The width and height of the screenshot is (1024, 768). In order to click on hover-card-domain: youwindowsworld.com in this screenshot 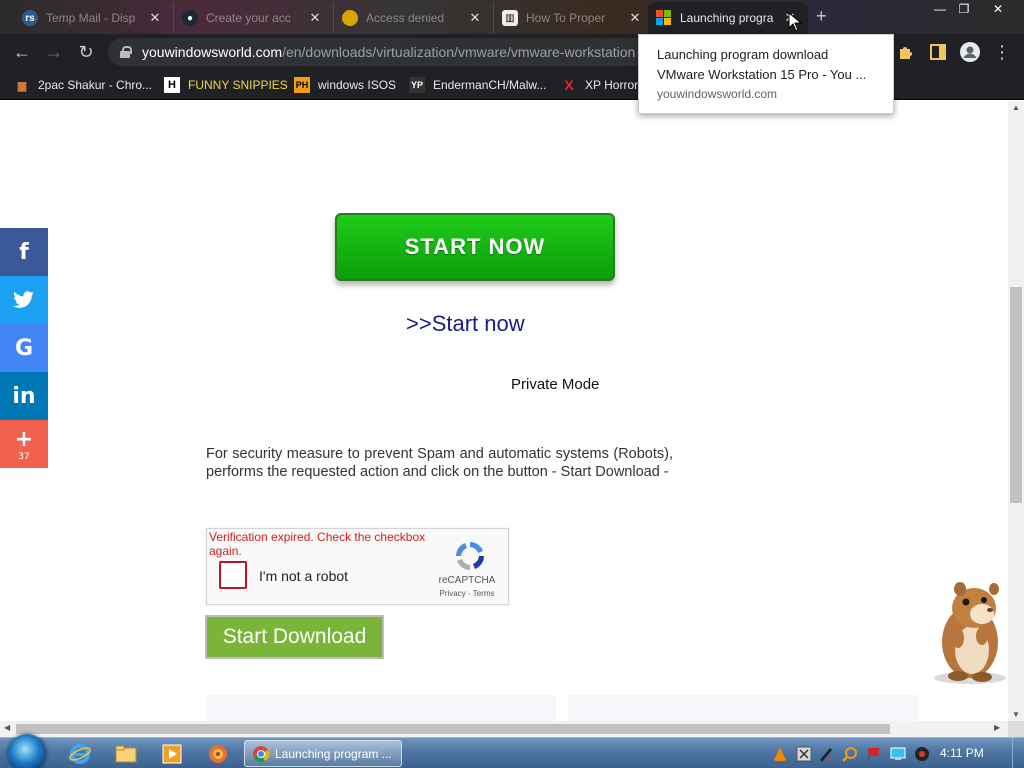, I will do `click(717, 94)`.